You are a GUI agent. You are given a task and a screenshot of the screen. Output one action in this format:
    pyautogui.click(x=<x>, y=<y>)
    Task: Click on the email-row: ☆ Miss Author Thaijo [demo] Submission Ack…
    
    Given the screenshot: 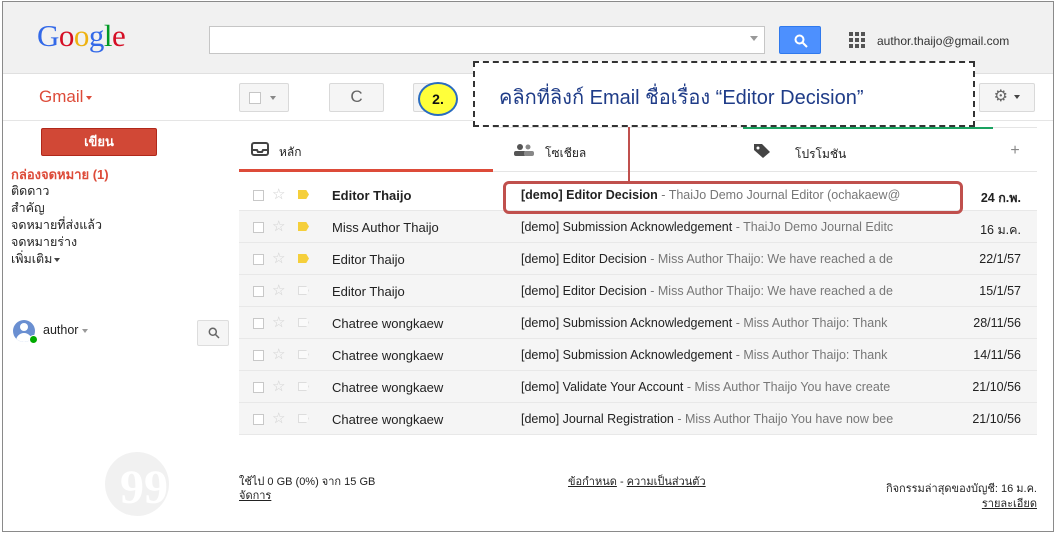 What is the action you would take?
    pyautogui.click(x=638, y=227)
    